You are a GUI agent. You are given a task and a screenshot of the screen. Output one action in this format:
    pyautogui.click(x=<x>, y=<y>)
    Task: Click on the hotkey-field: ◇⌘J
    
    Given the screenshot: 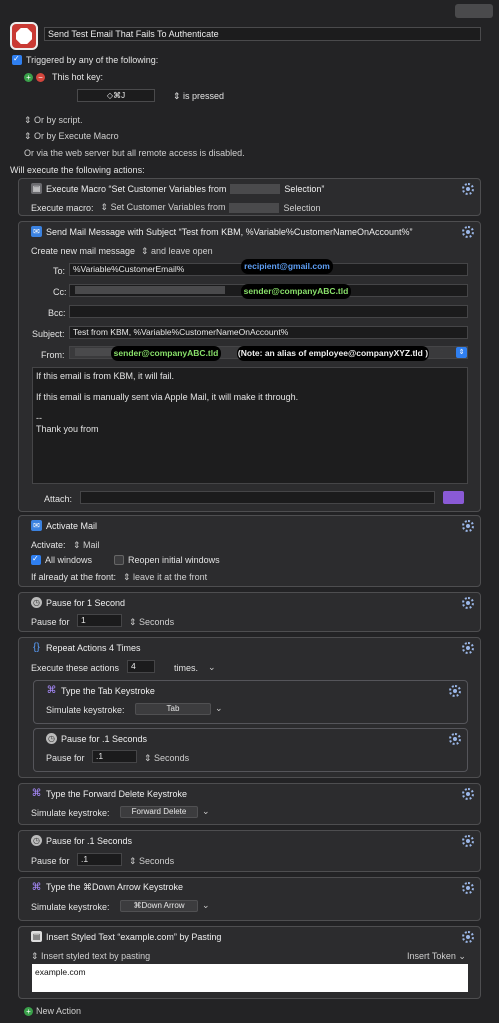 What is the action you would take?
    pyautogui.click(x=116, y=95)
    